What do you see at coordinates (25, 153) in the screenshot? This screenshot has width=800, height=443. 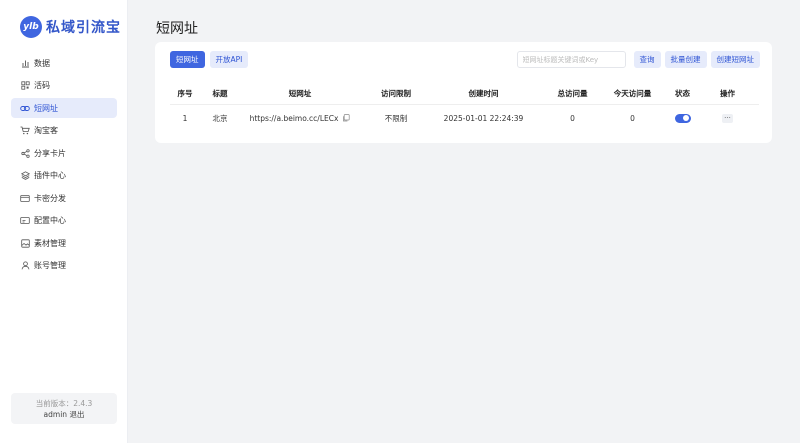 I see `share-icon` at bounding box center [25, 153].